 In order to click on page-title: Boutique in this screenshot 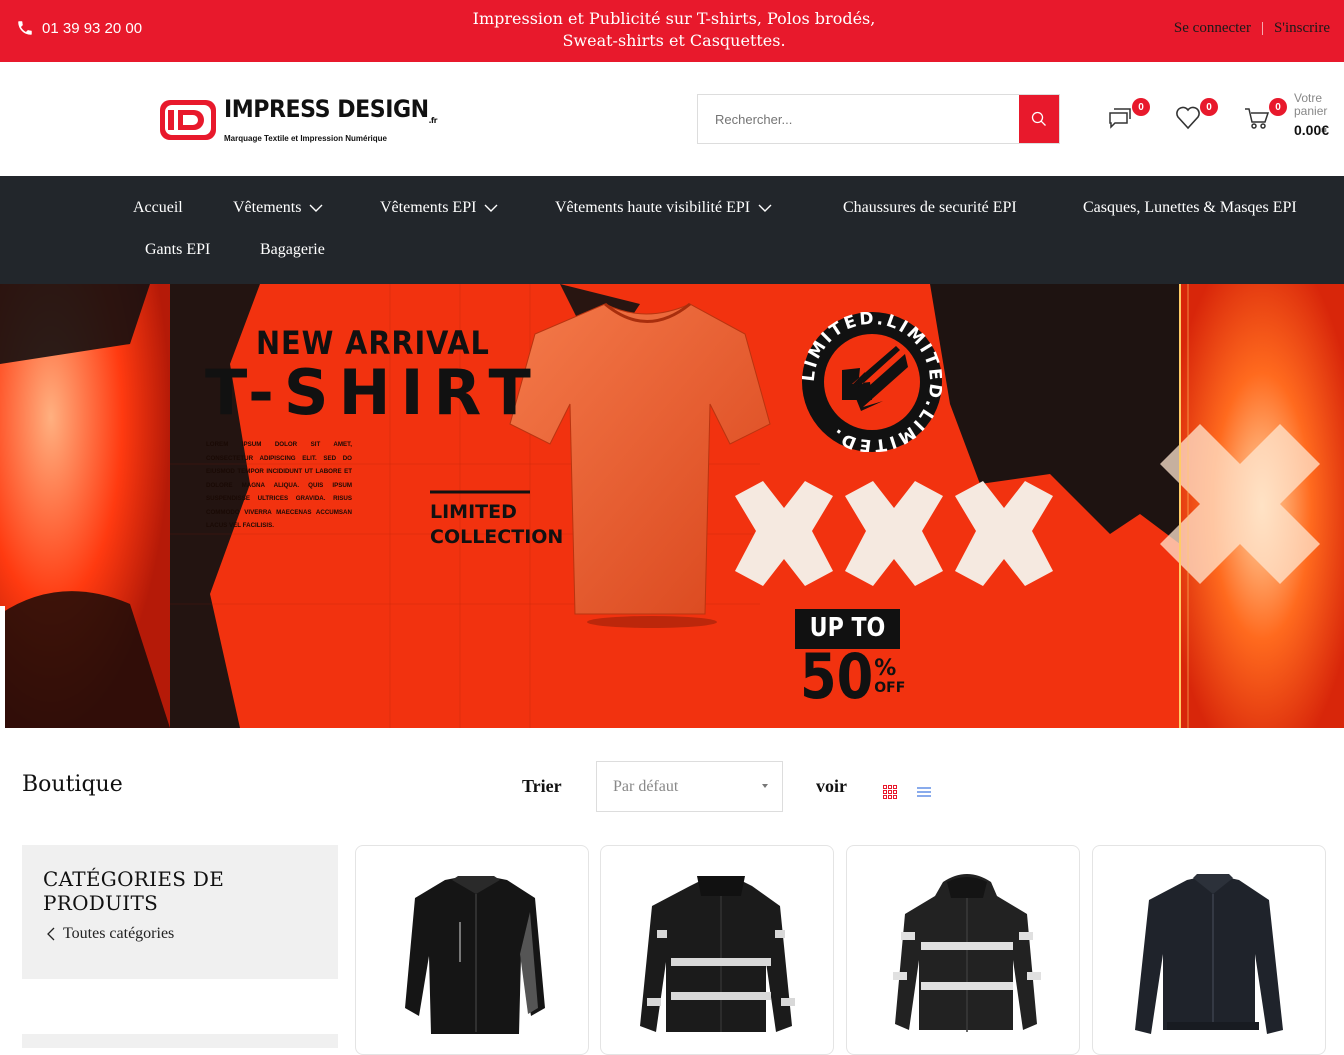, I will do `click(72, 784)`.